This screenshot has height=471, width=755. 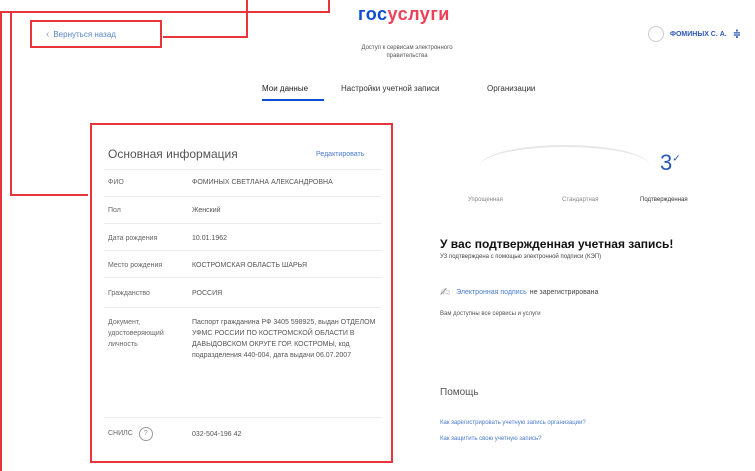 What do you see at coordinates (173, 154) in the screenshot?
I see `card-title: Основная информация` at bounding box center [173, 154].